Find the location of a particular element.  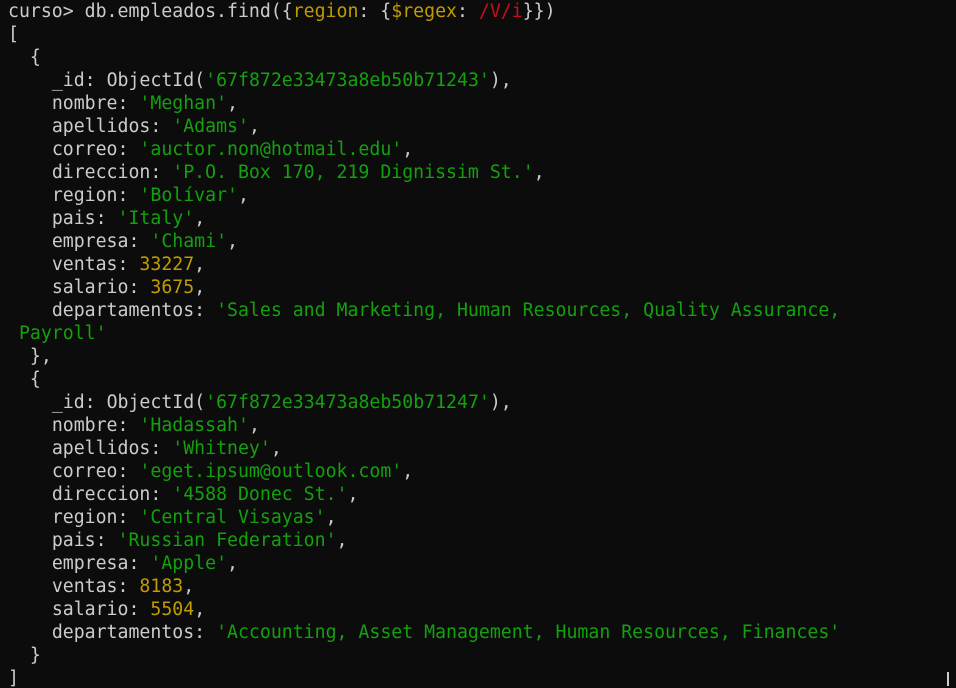

doc-close-brace: }, is located at coordinates (30, 356).